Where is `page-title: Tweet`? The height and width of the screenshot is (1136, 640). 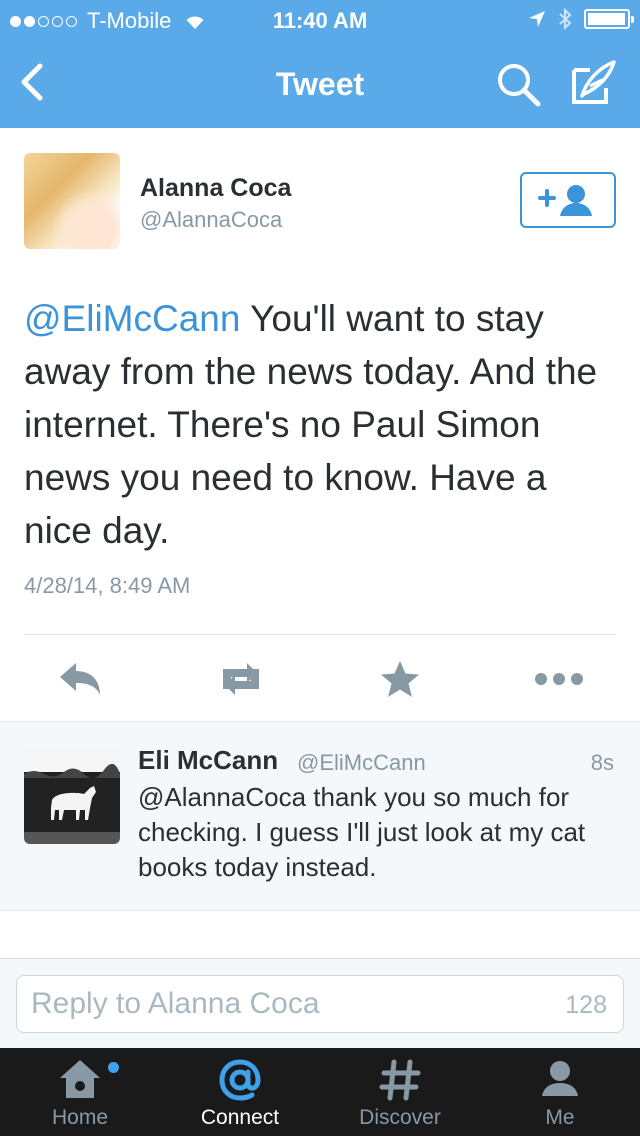 page-title: Tweet is located at coordinates (320, 84).